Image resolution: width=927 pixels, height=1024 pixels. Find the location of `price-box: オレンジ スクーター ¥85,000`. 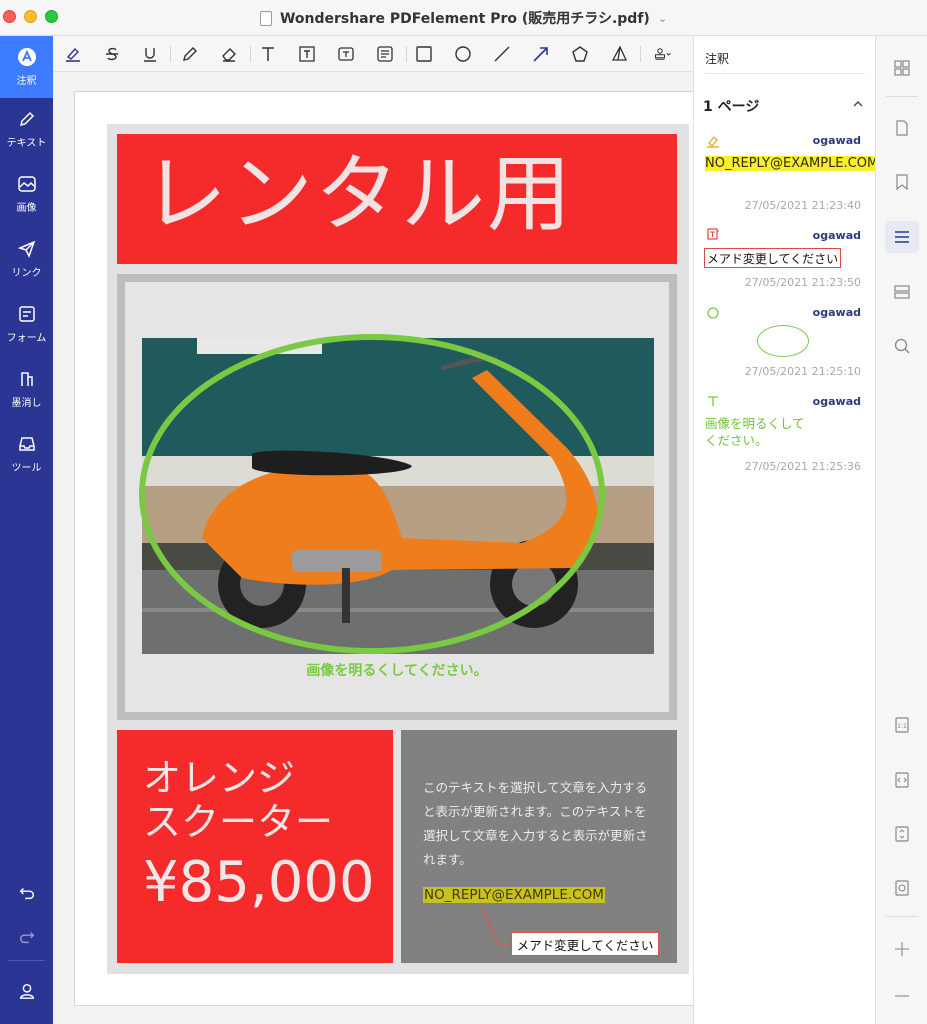

price-box: オレンジ スクーター ¥85,000 is located at coordinates (255, 846).